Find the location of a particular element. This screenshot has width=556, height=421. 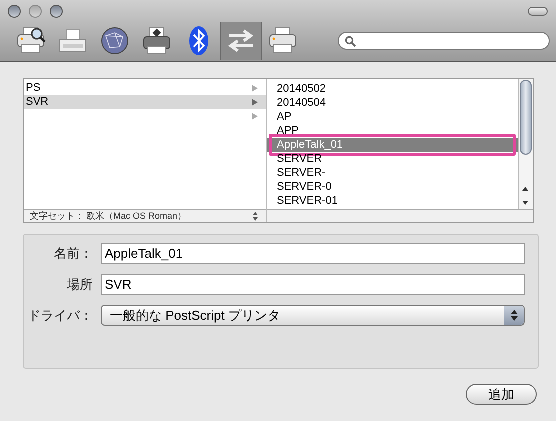

globe-icon is located at coordinates (115, 41).